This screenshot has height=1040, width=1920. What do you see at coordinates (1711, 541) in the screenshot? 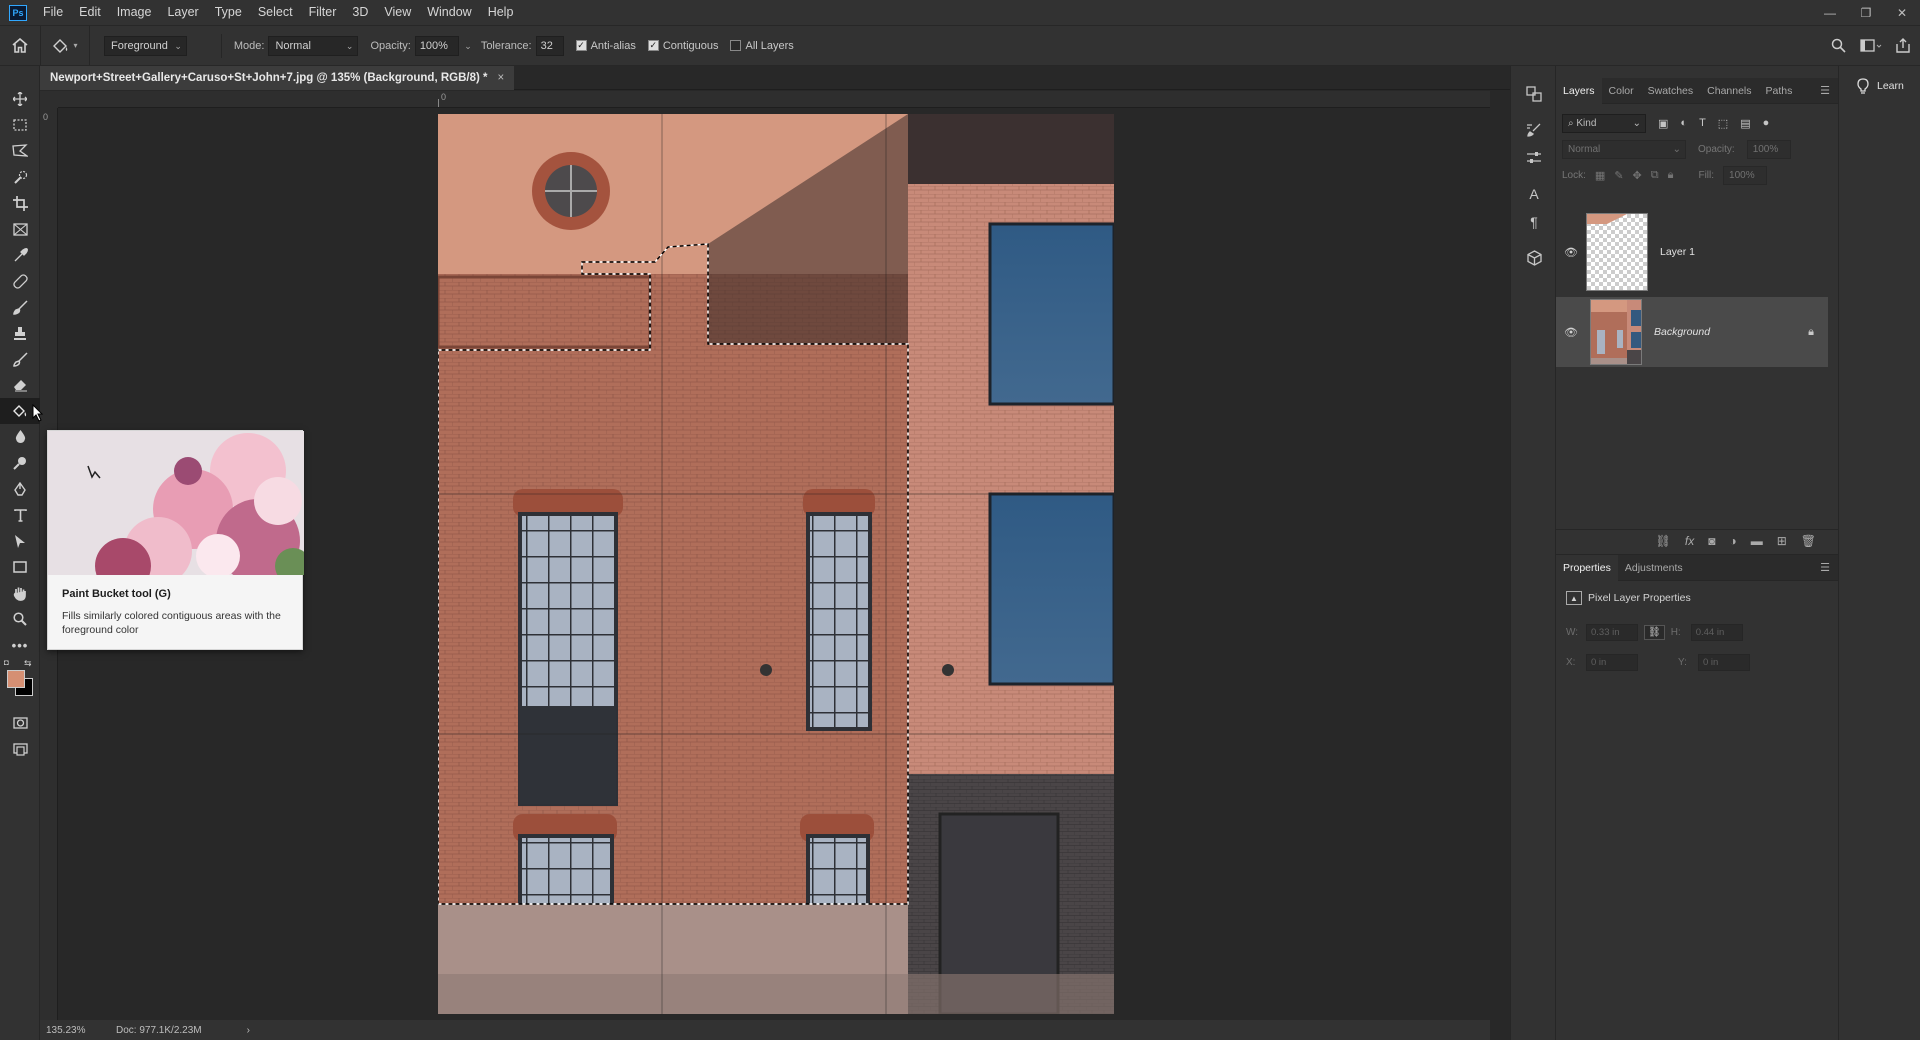
I see `add-mask-icon: ◙` at bounding box center [1711, 541].